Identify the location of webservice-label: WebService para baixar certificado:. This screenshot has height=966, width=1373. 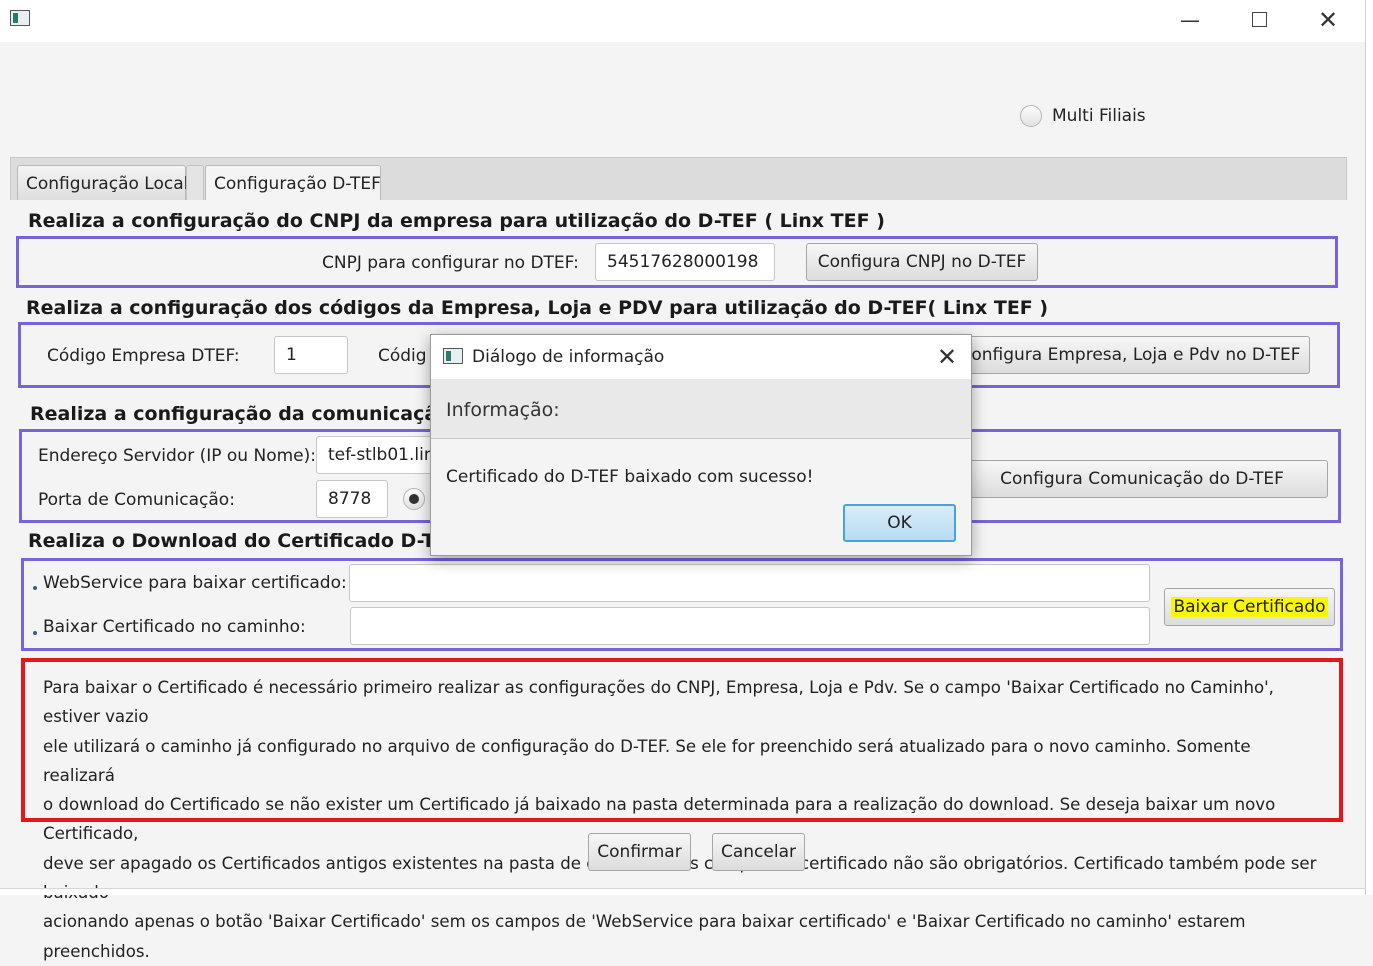
(195, 583).